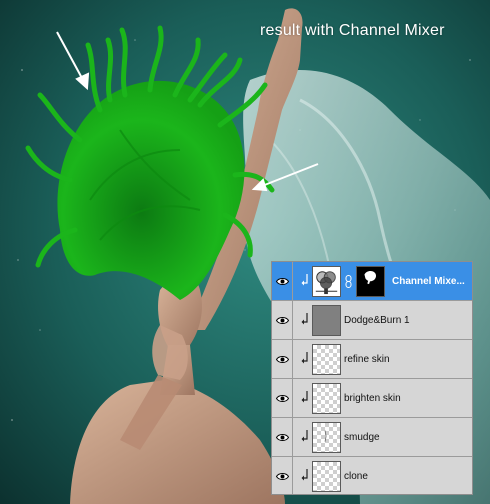  Describe the element at coordinates (326, 281) in the screenshot. I see `channel-mixer-icon` at that location.